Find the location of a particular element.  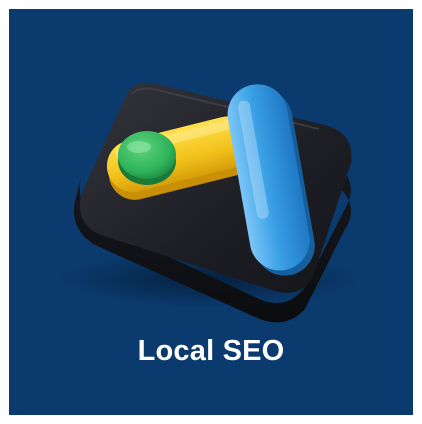

green-dot is located at coordinates (147, 158).